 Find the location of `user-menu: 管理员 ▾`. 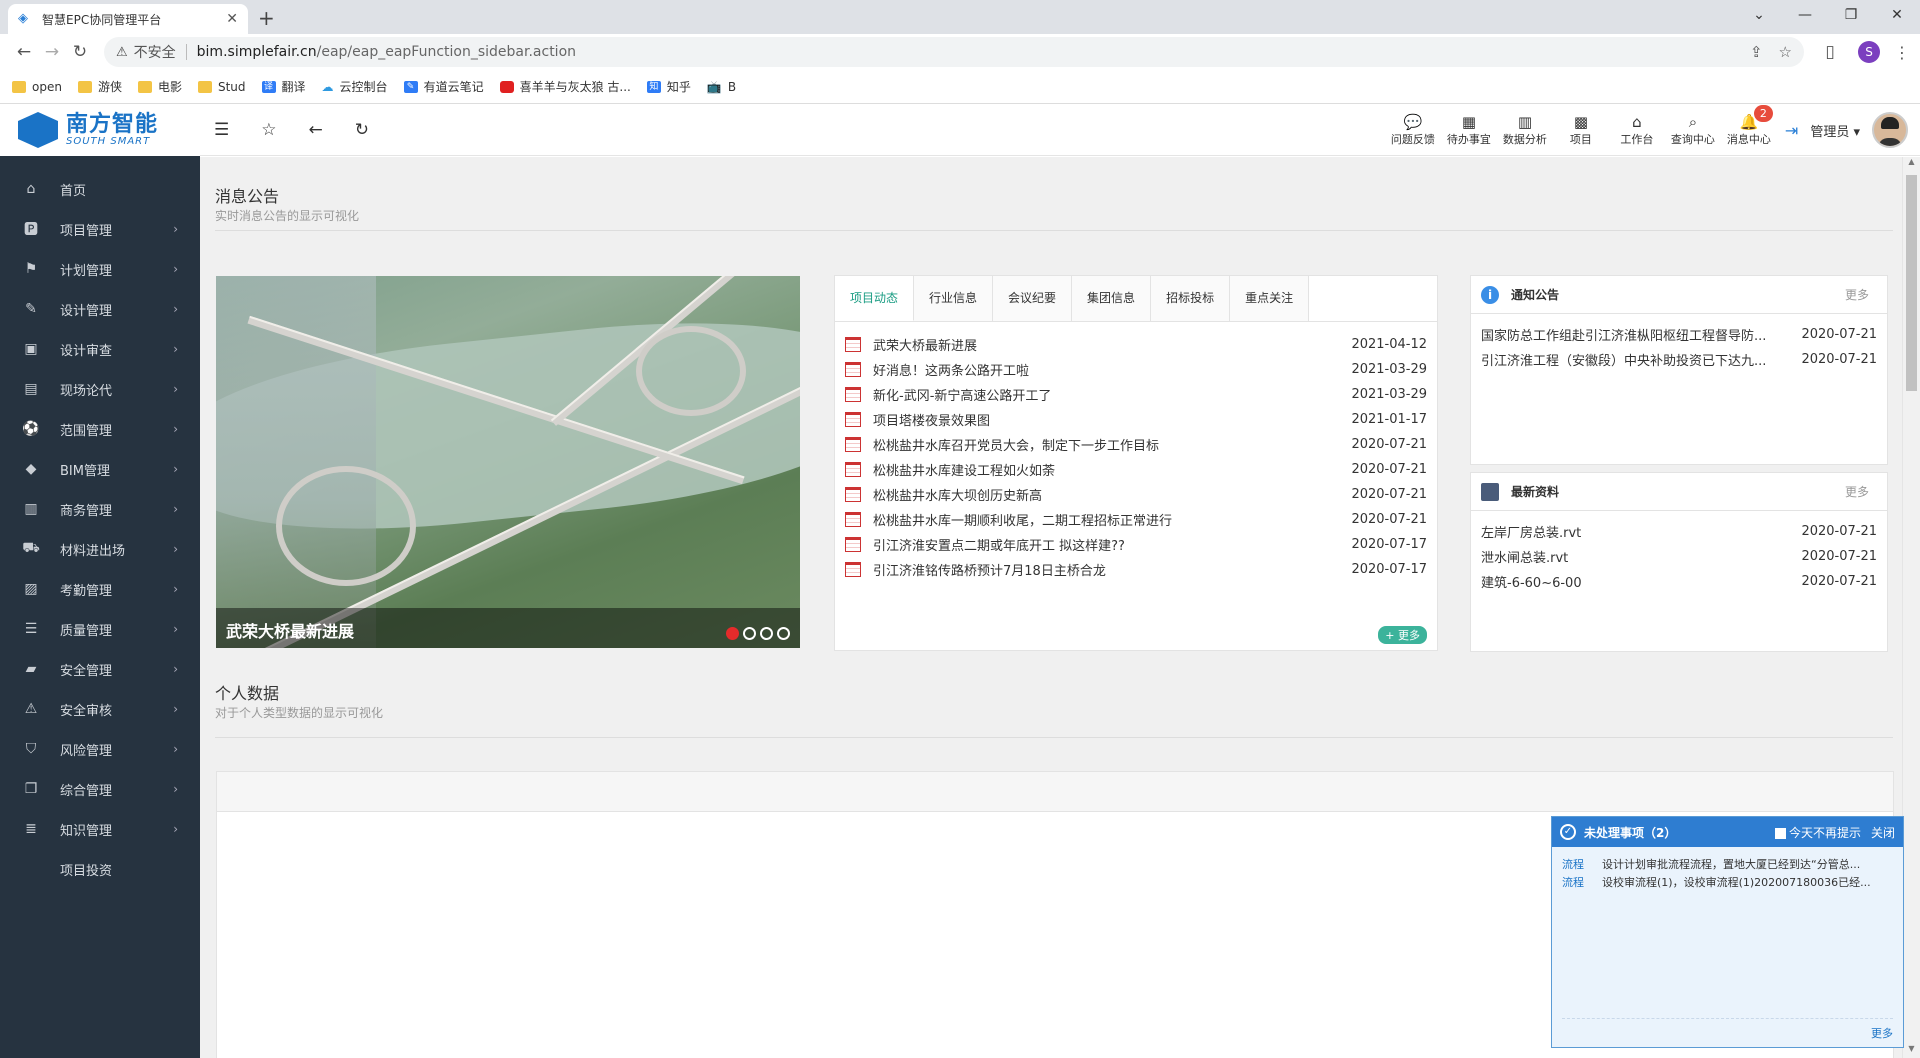

user-menu: 管理员 ▾ is located at coordinates (1835, 130).